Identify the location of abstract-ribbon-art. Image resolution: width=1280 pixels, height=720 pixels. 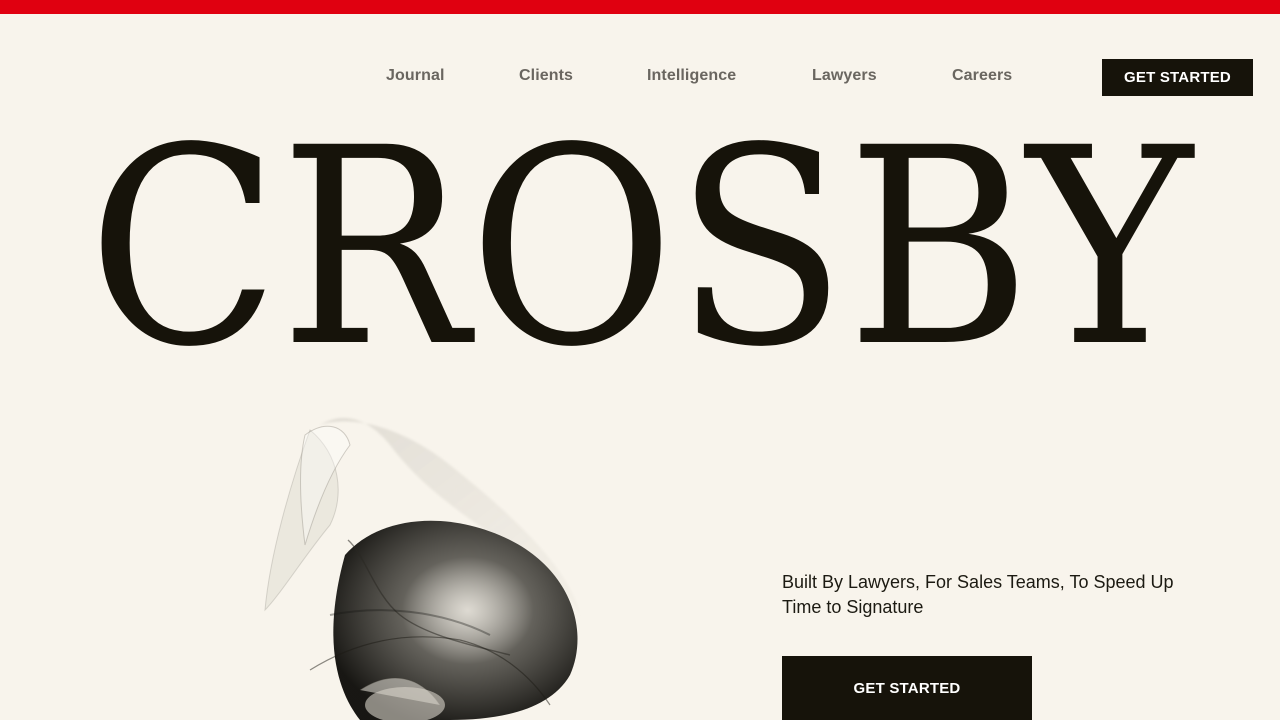
(430, 562).